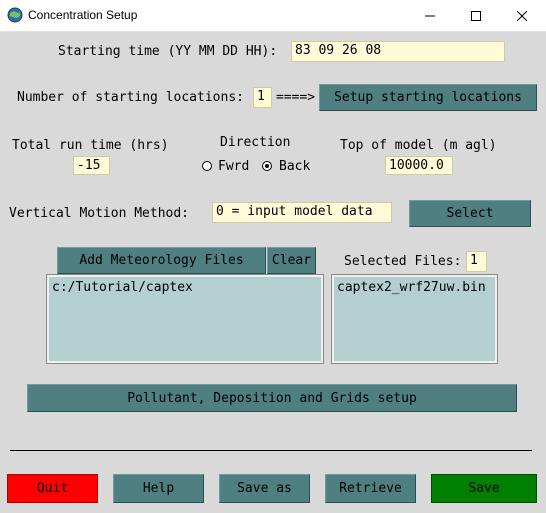  I want to click on met-file-list: captex2_wrf27uw.bin, so click(414, 319).